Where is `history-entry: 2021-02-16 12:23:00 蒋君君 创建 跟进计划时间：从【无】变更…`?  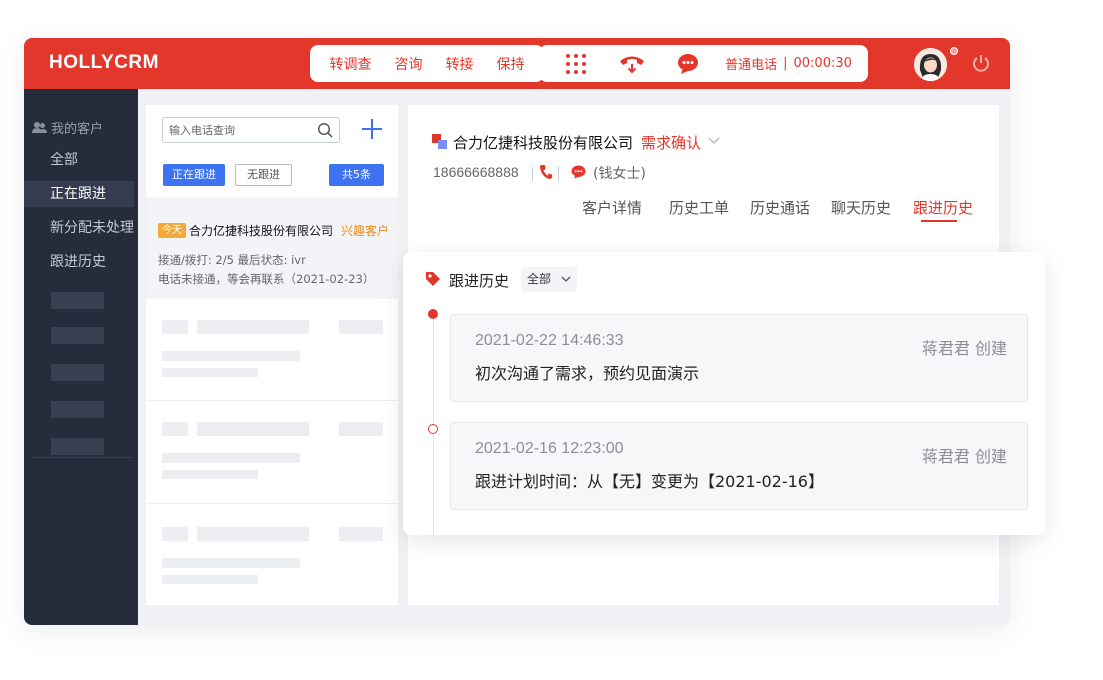 history-entry: 2021-02-16 12:23:00 蒋君君 创建 跟进计划时间：从【无】变更… is located at coordinates (739, 466).